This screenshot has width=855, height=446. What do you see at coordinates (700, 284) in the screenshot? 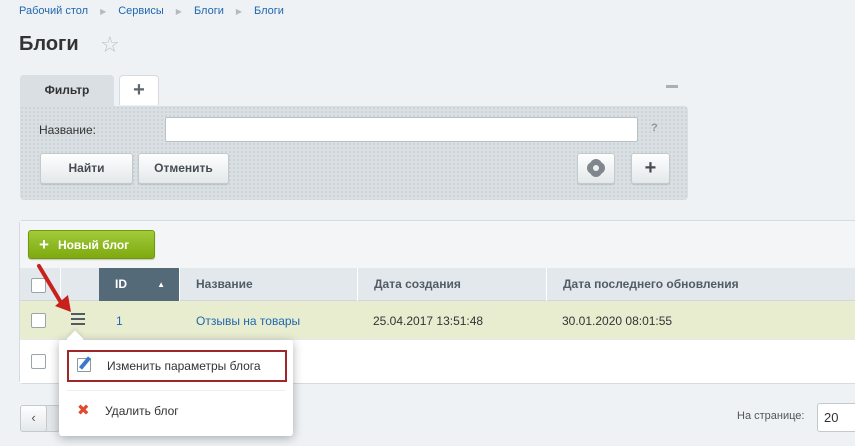
I see `column-header-updated: Дата последнего обновления` at bounding box center [700, 284].